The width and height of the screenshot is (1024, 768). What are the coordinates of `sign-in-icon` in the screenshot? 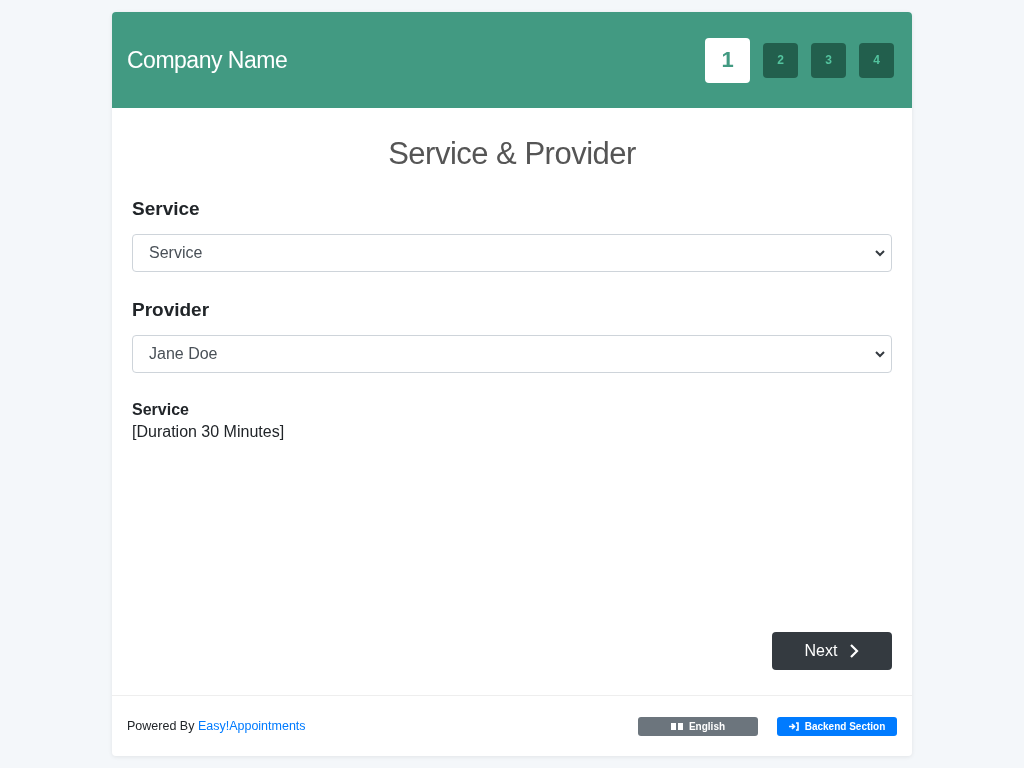 It's located at (793, 726).